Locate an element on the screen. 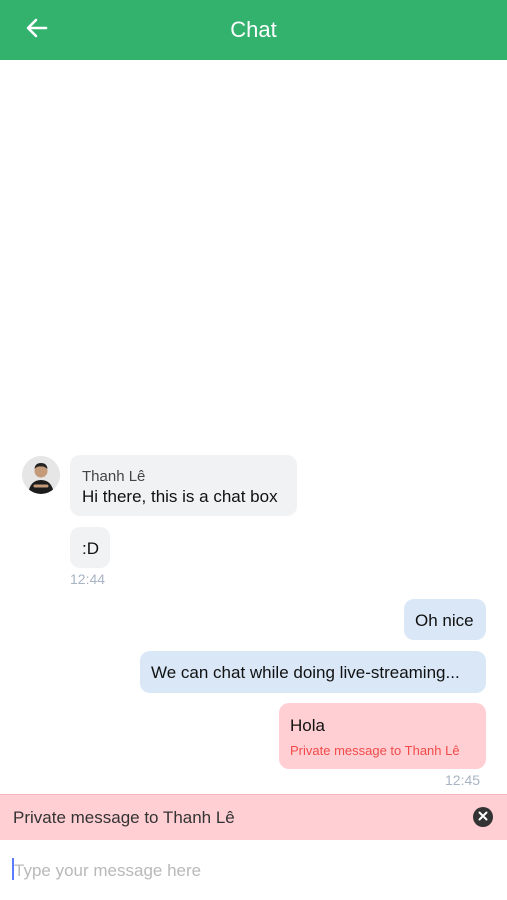 This screenshot has width=507, height=900. message-text: Hola is located at coordinates (307, 725).